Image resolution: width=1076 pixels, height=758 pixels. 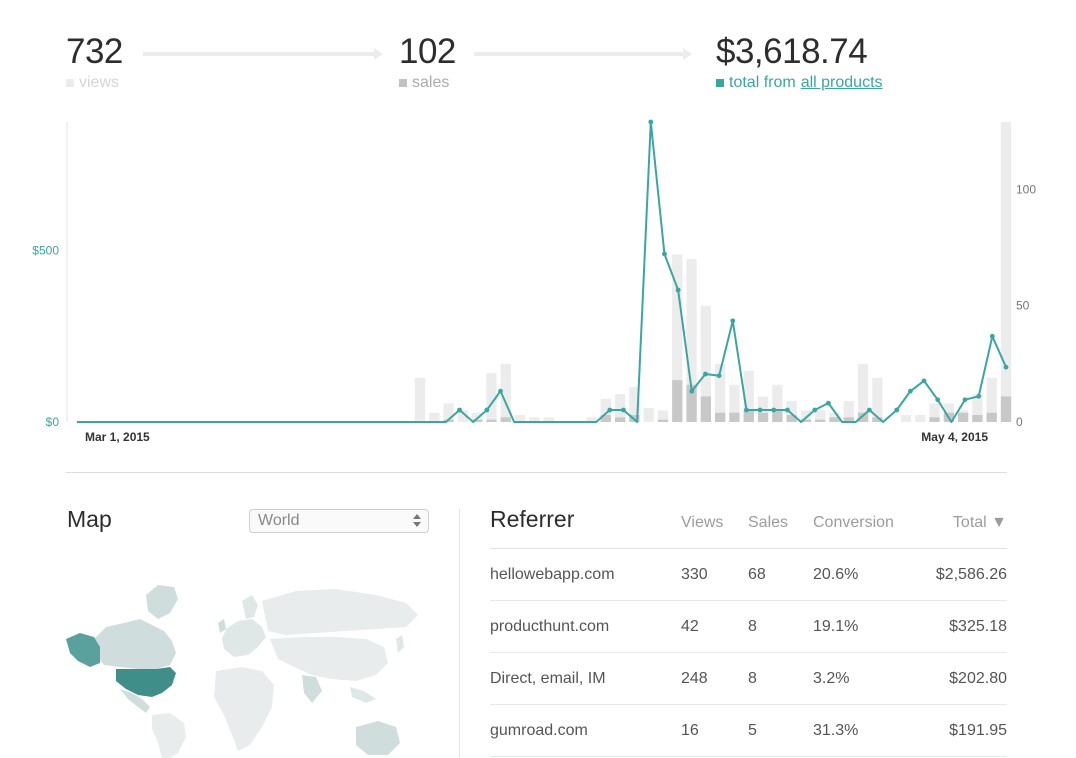 I want to click on sales-stat: 102 sales, so click(x=427, y=62).